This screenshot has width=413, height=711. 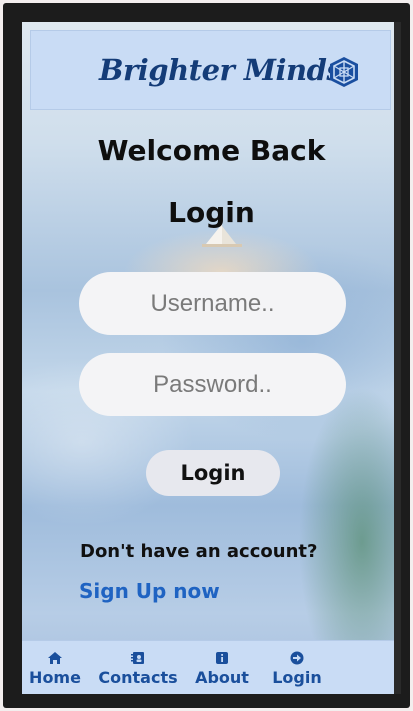 I want to click on nav-label-home: Home, so click(x=55, y=677).